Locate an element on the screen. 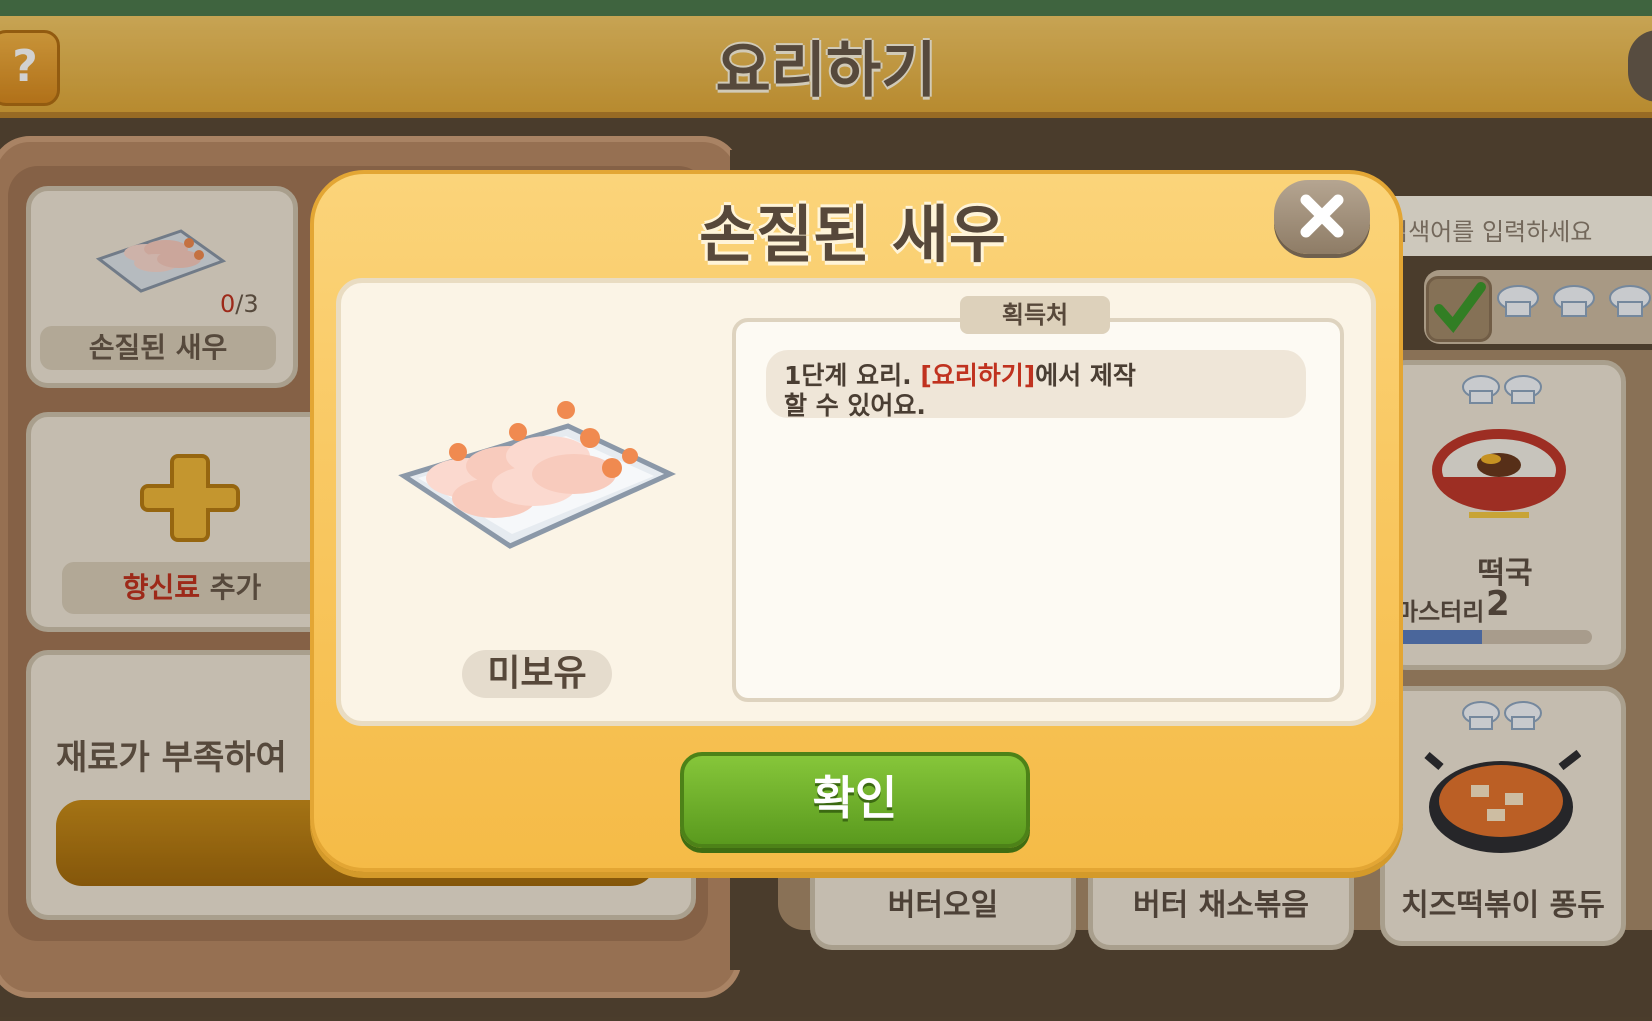 This screenshot has width=1652, height=1021. acquisition-tab: 획득처 is located at coordinates (1035, 315).